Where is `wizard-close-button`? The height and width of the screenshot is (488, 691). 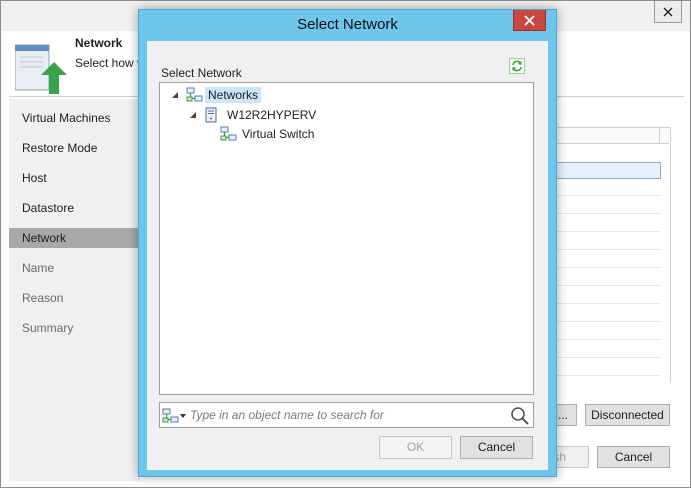
wizard-close-button is located at coordinates (668, 12).